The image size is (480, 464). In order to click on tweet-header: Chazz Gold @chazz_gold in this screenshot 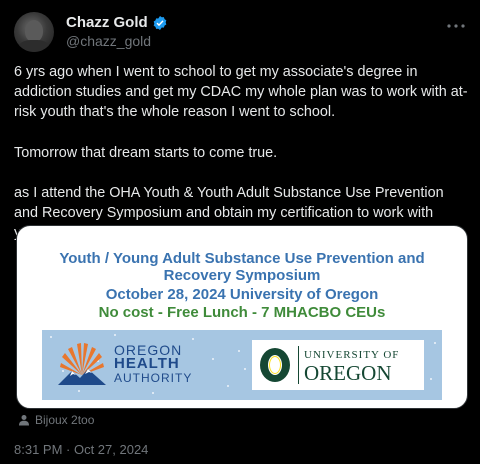, I will do `click(240, 32)`.